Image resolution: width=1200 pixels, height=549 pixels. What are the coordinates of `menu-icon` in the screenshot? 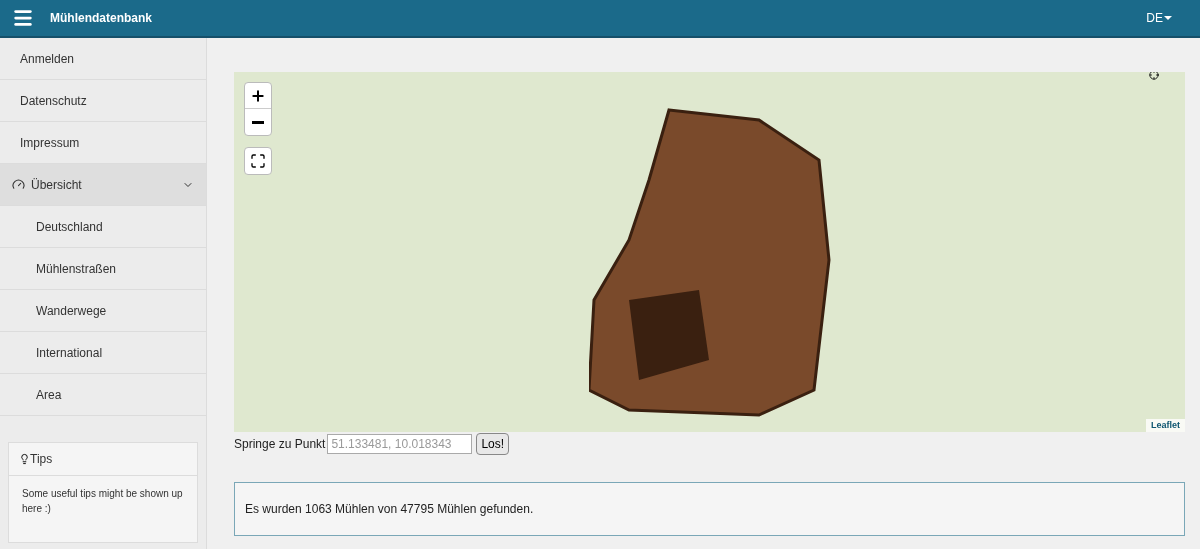 It's located at (23, 18).